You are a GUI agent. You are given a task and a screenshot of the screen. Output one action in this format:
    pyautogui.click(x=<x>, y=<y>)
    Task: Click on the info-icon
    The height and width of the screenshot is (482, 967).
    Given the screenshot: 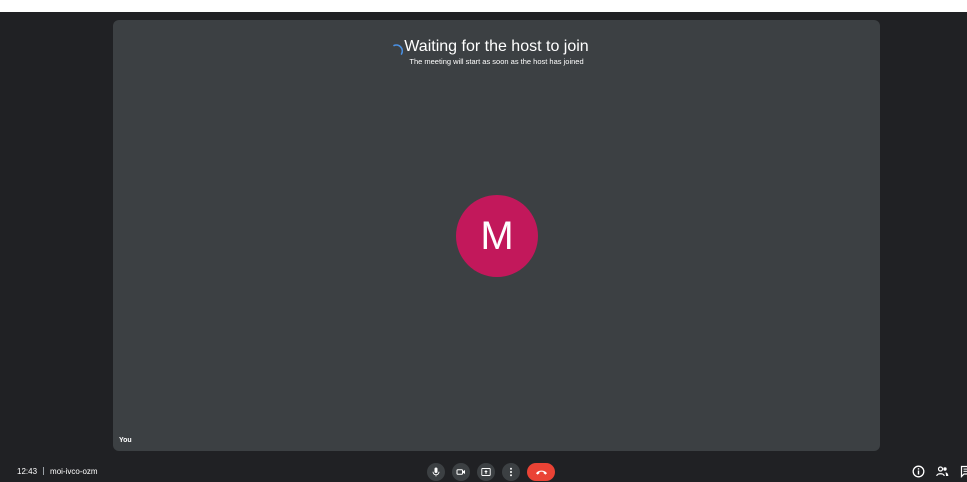 What is the action you would take?
    pyautogui.click(x=918, y=471)
    